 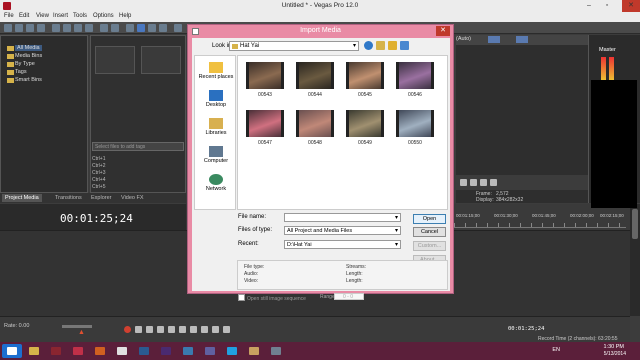 What do you see at coordinates (493, 182) in the screenshot?
I see `preview-loop-icon` at bounding box center [493, 182].